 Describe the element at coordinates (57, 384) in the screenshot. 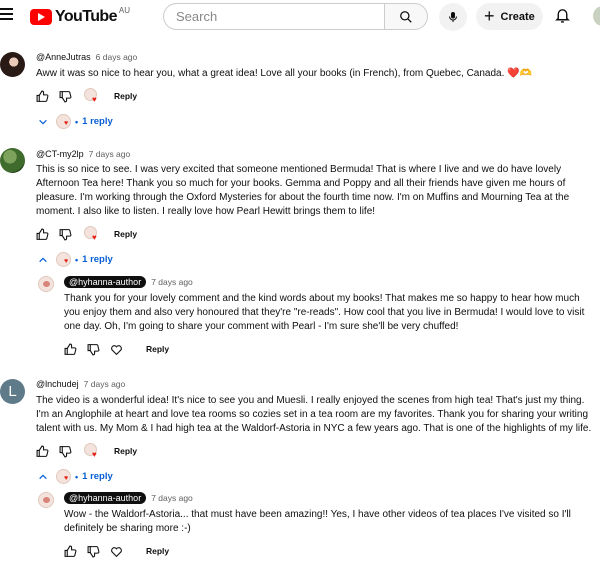

I see `comment-author: @lnchudej` at that location.